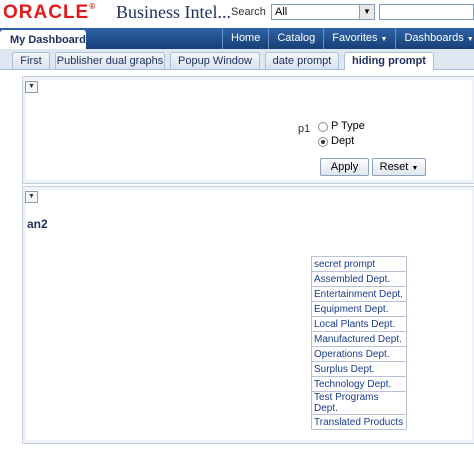 The width and height of the screenshot is (474, 449). I want to click on table-row: Test Programs Dept., so click(359, 403).